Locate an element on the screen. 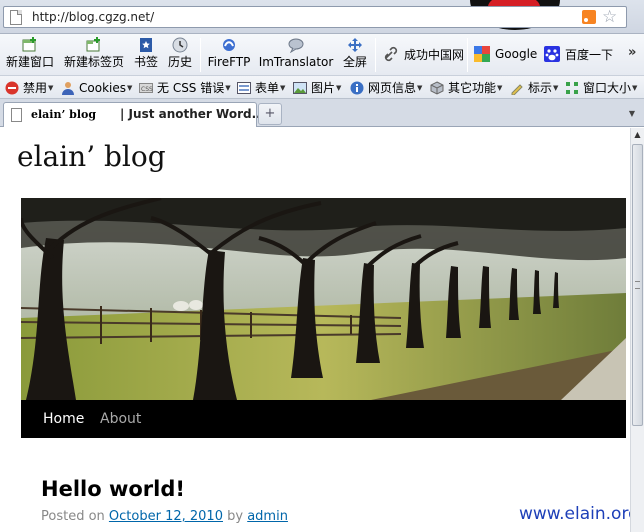 The height and width of the screenshot is (532, 644). new-window-icon is located at coordinates (29, 44).